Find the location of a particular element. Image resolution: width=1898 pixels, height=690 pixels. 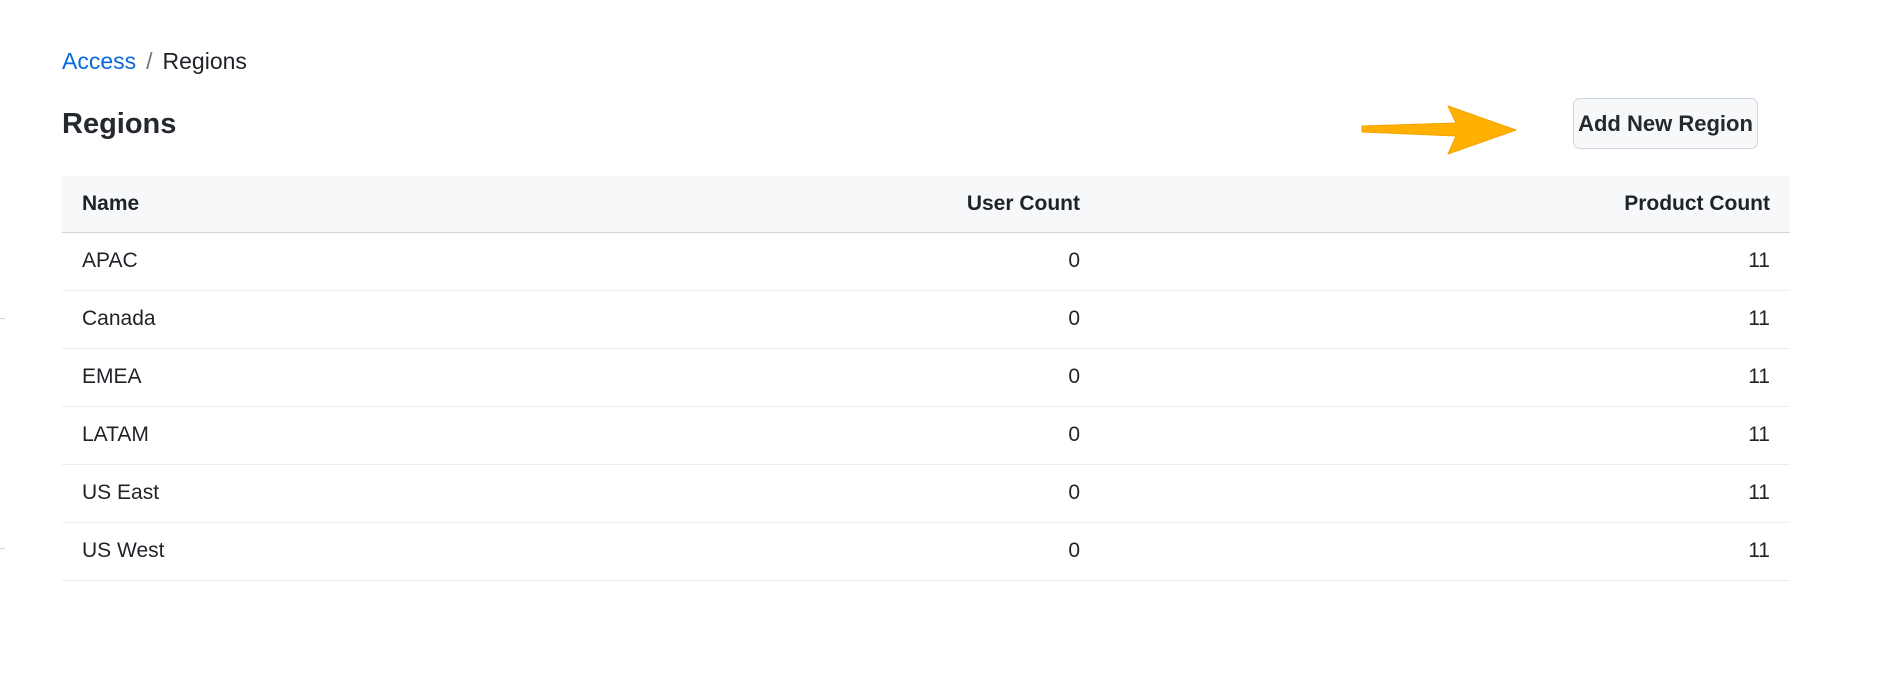

table-row: APAC 0 11 is located at coordinates (926, 261).